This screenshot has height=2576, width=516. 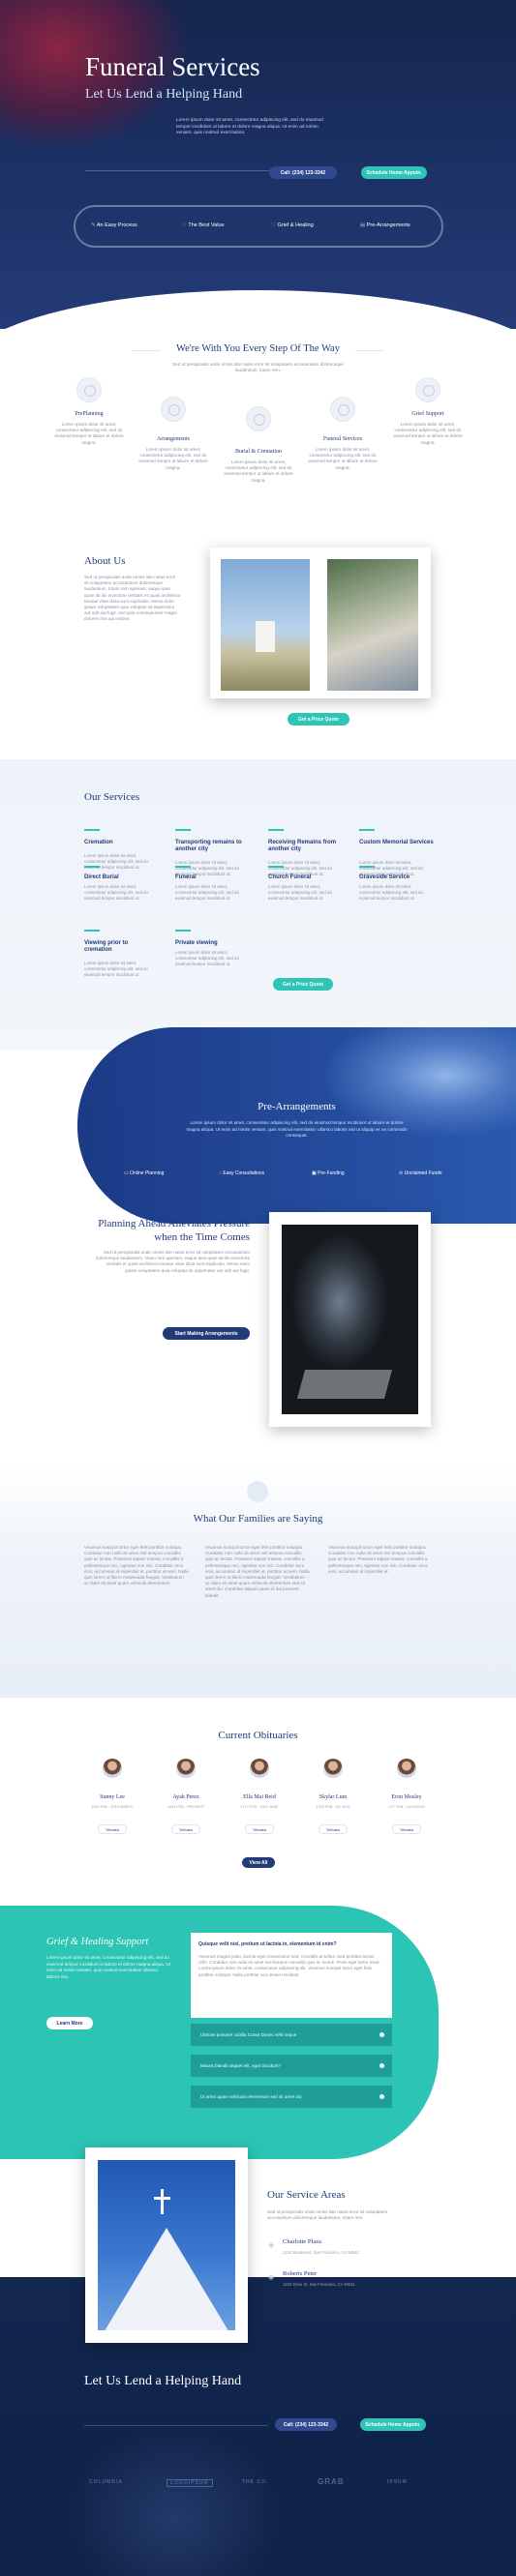 I want to click on hero-feature-value: ♡ The Best Value, so click(x=203, y=225).